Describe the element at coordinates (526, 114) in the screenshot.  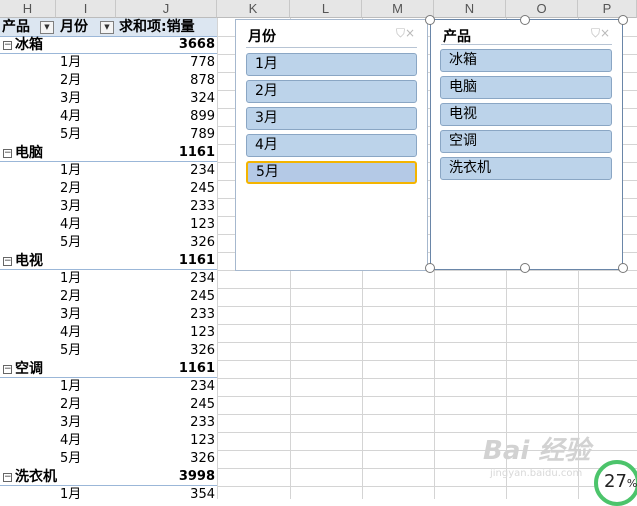
I see `slicer-product-item: 电视` at that location.